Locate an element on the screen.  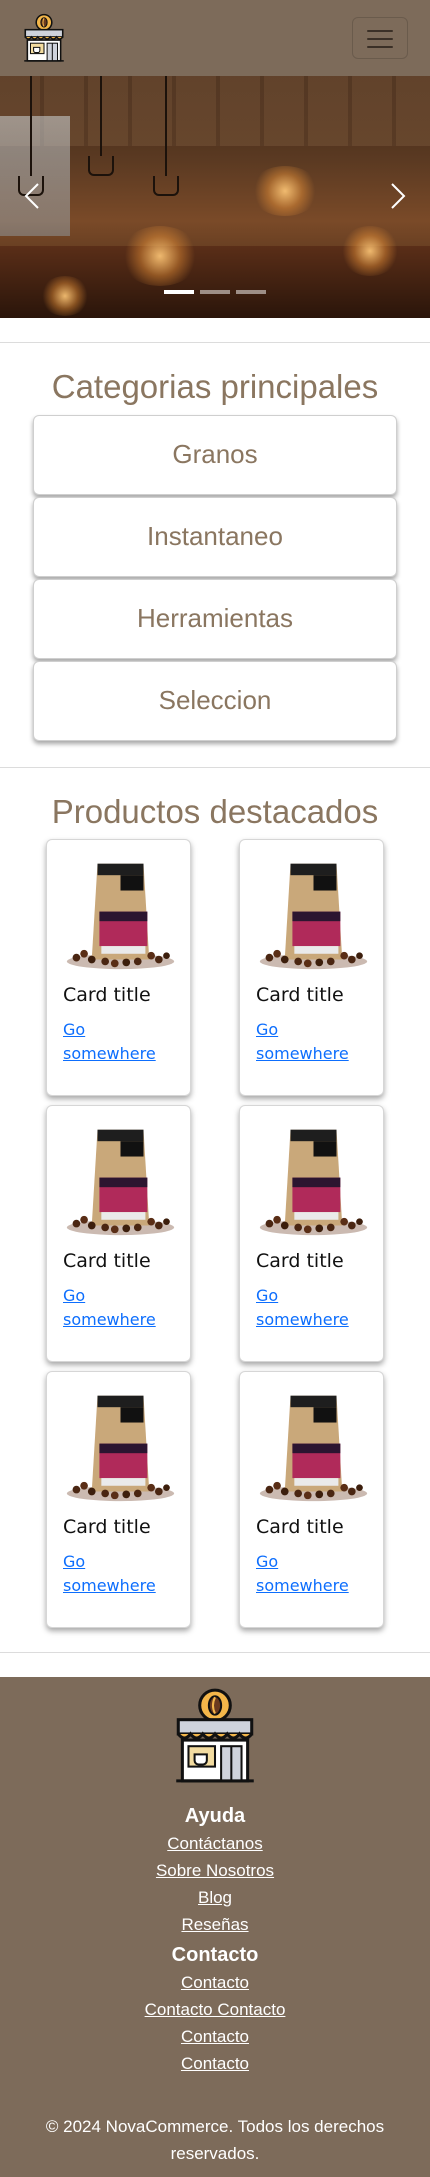
category-button-instantaneo: Instantaneo is located at coordinates (215, 536).